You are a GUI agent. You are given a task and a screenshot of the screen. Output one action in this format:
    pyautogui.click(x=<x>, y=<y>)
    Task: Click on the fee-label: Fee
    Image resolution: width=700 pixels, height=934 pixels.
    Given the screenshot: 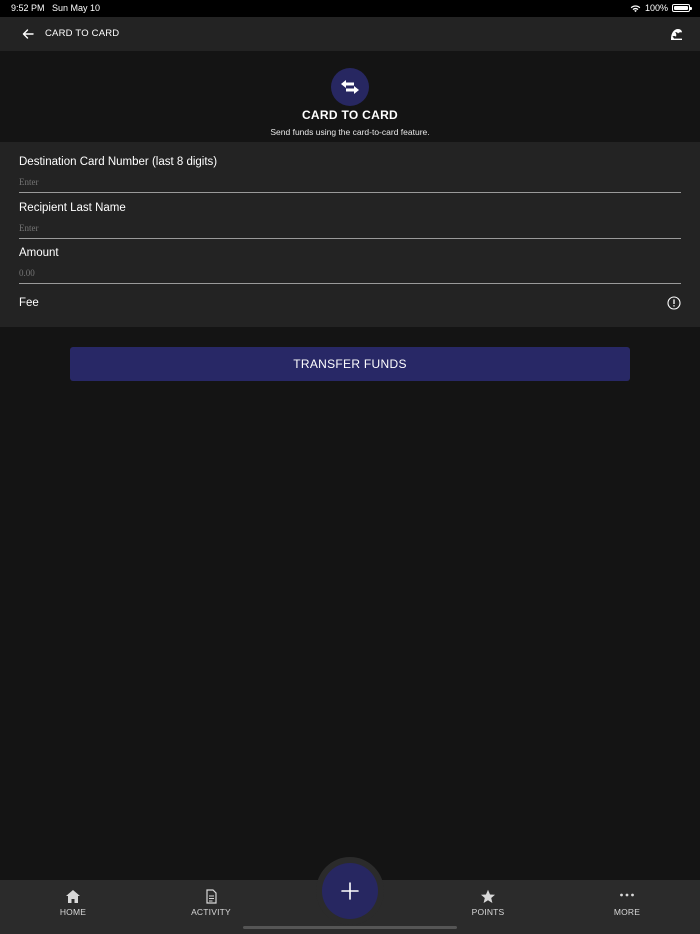 What is the action you would take?
    pyautogui.click(x=29, y=303)
    